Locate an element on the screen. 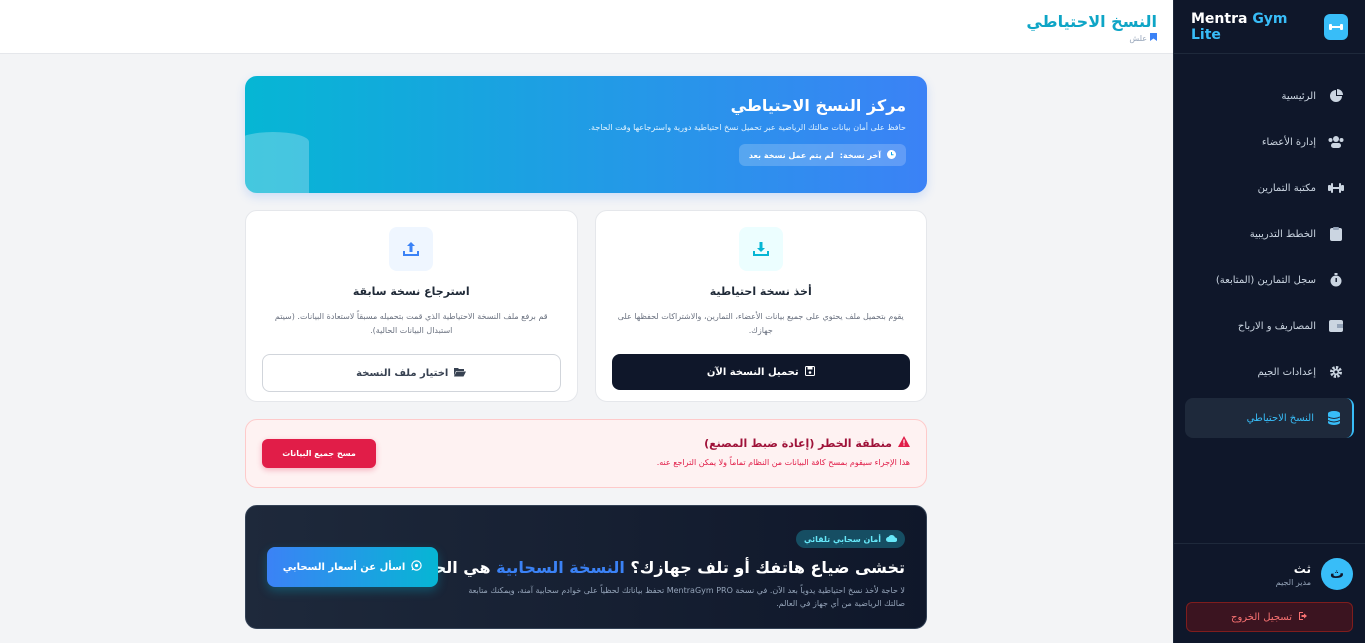  sidebar-footer: ث ثث مدير الجيم تسجيل الخروج is located at coordinates (1269, 593).